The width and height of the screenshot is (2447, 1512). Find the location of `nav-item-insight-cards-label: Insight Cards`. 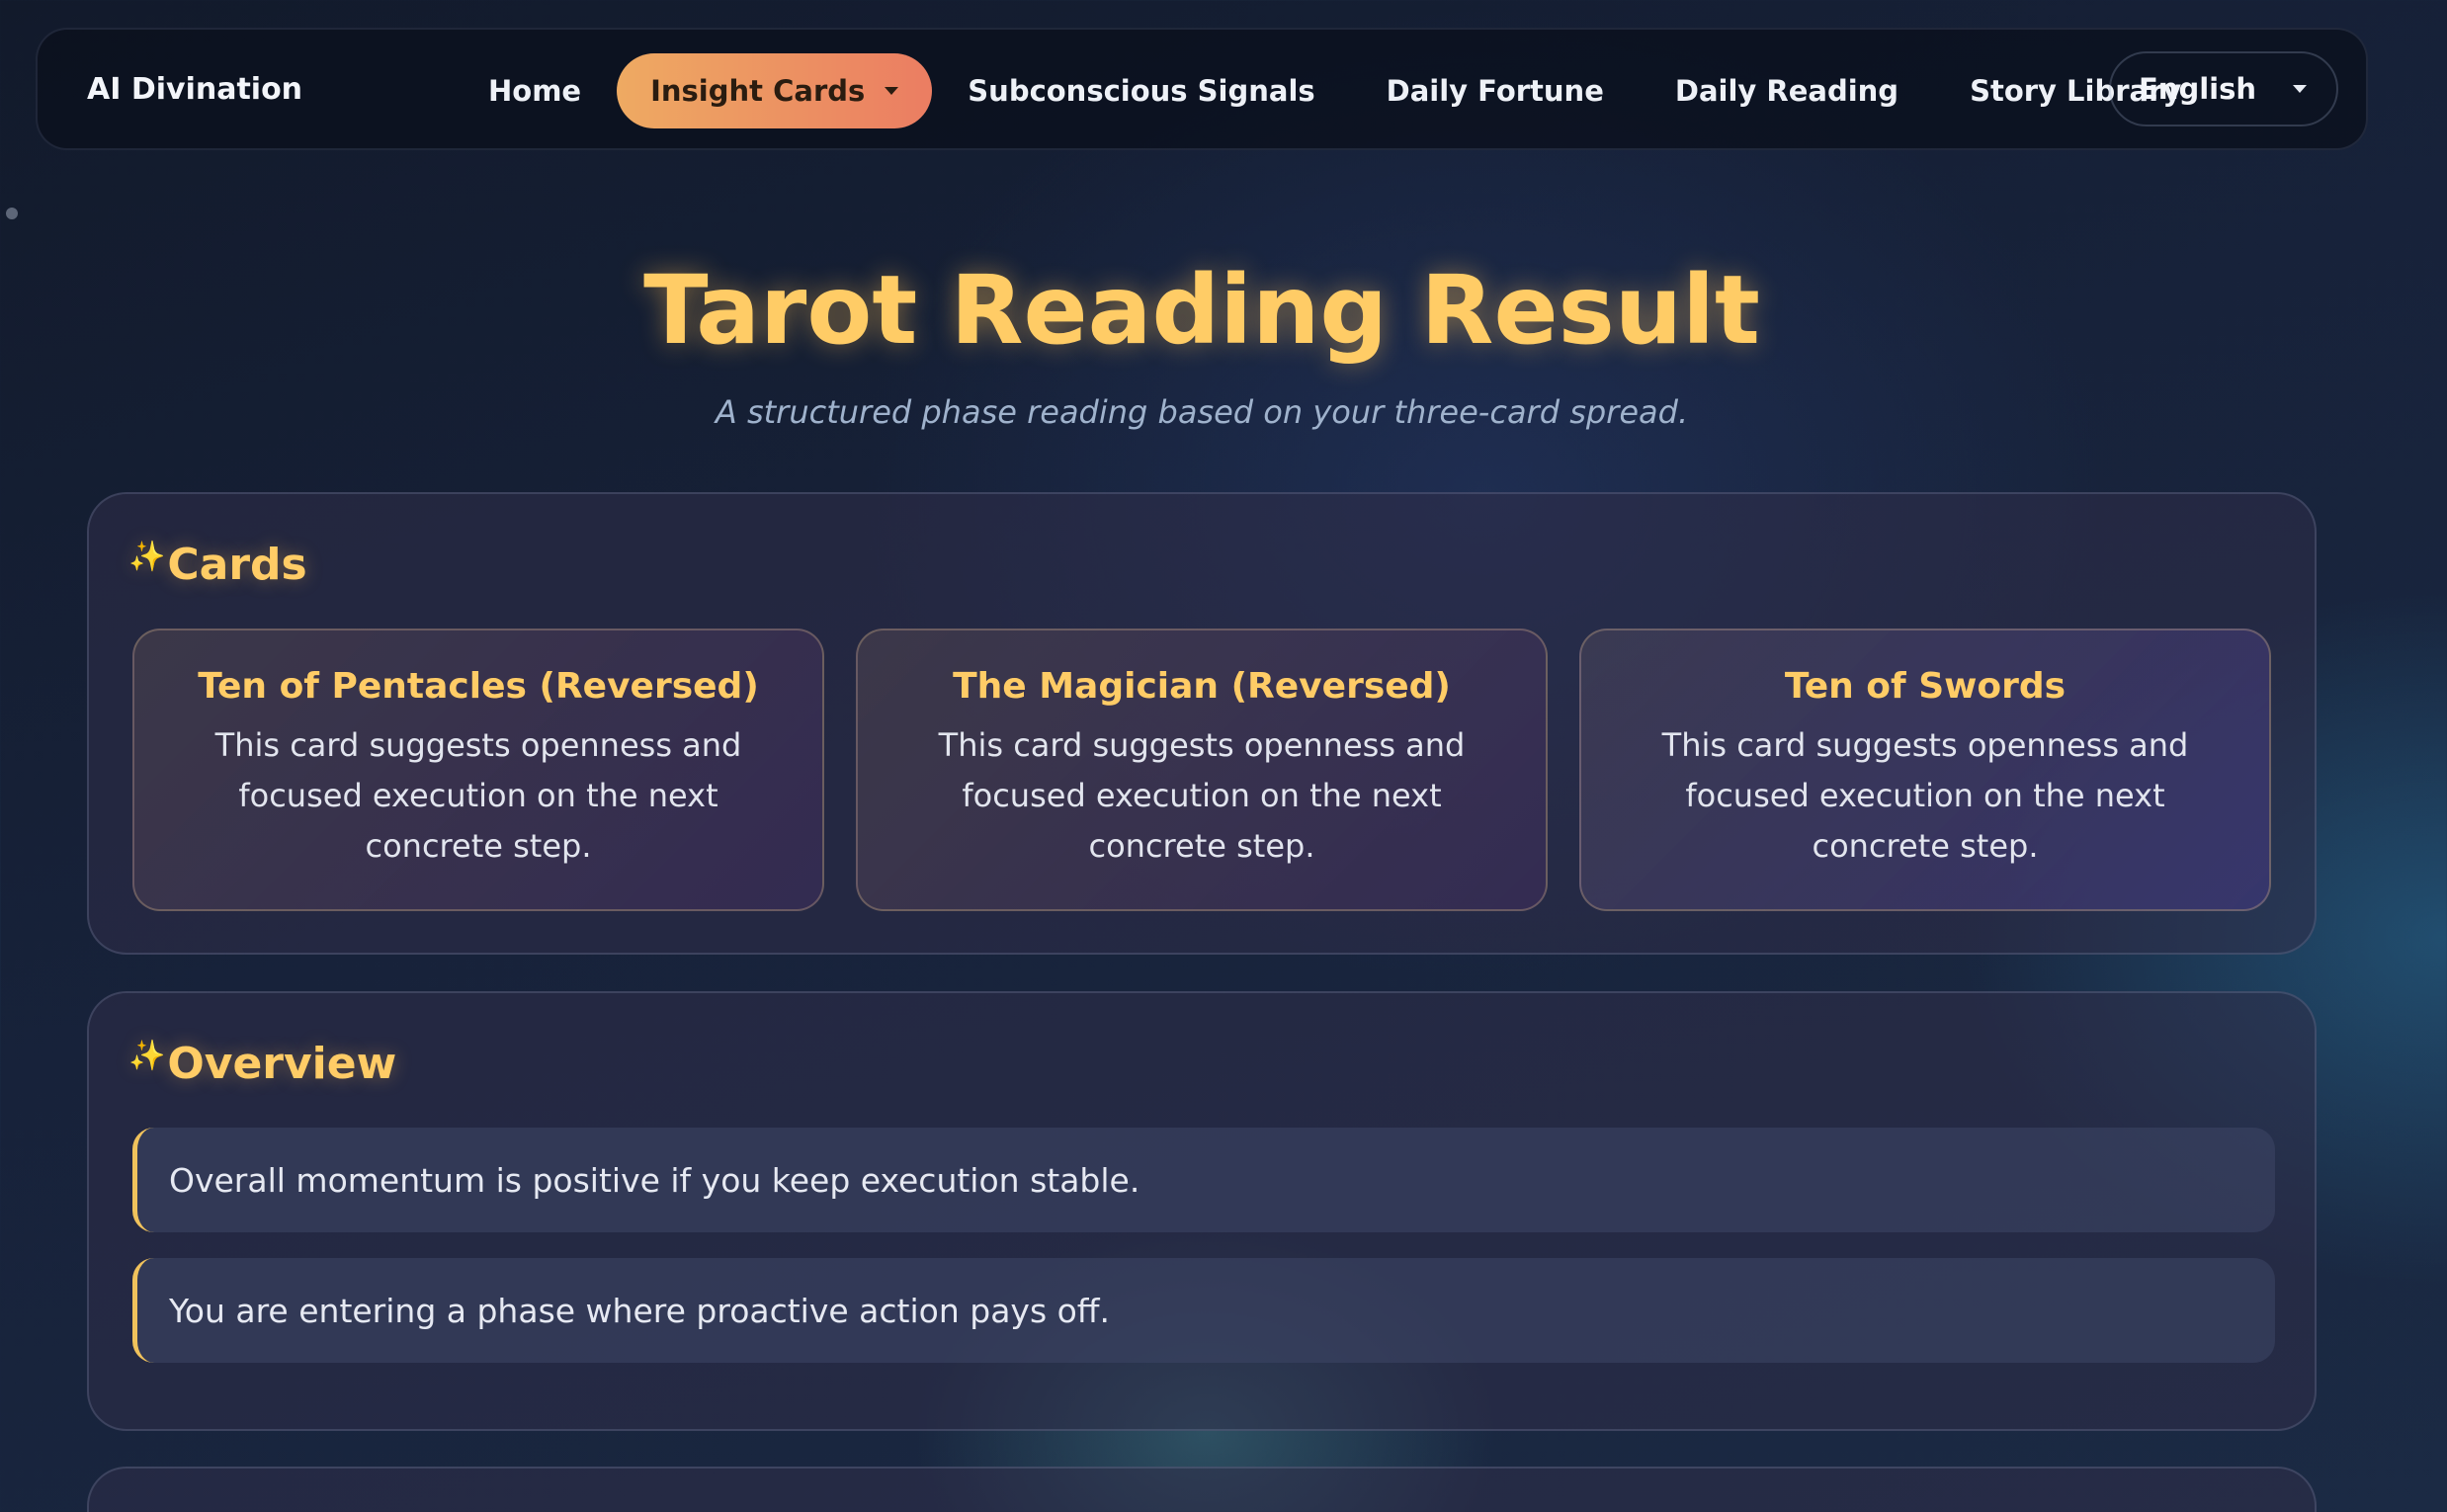

nav-item-insight-cards-label: Insight Cards is located at coordinates (758, 91).